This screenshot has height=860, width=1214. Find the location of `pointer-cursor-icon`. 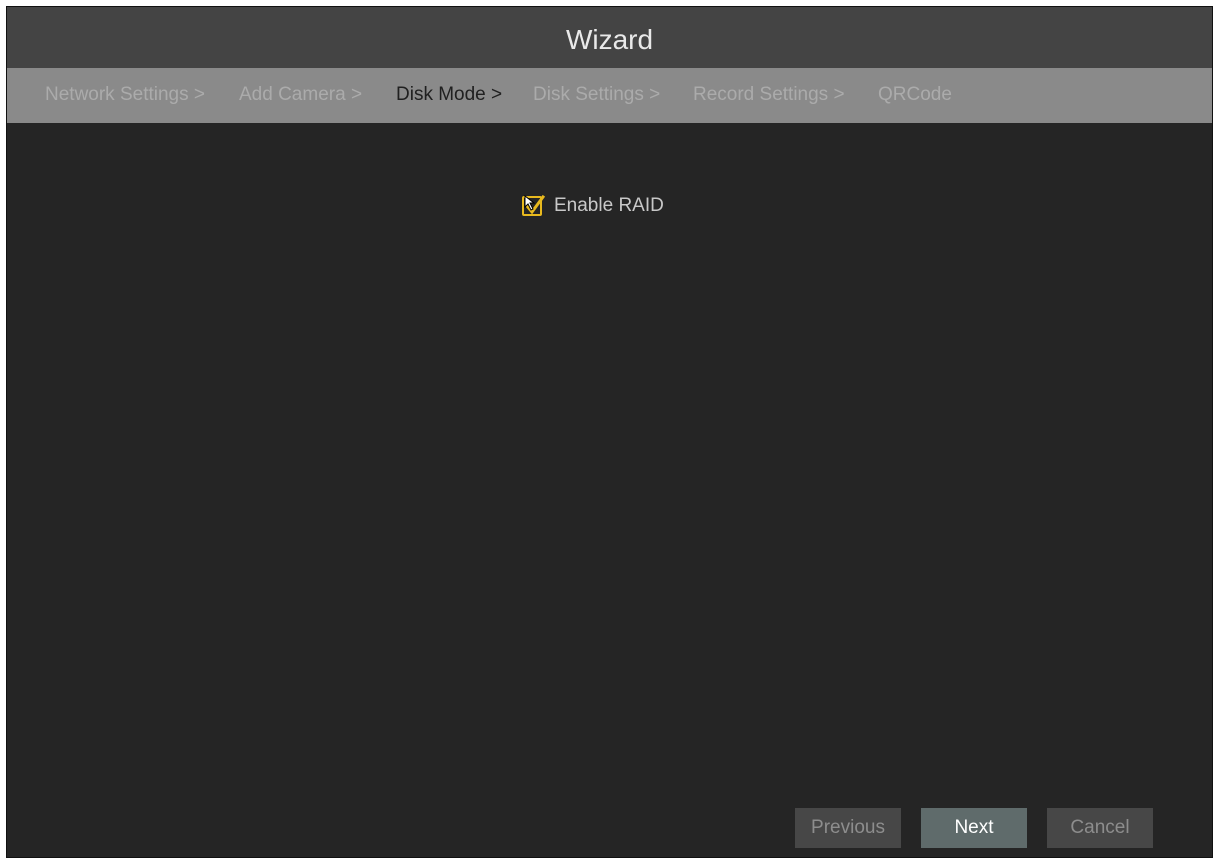

pointer-cursor-icon is located at coordinates (530, 203).